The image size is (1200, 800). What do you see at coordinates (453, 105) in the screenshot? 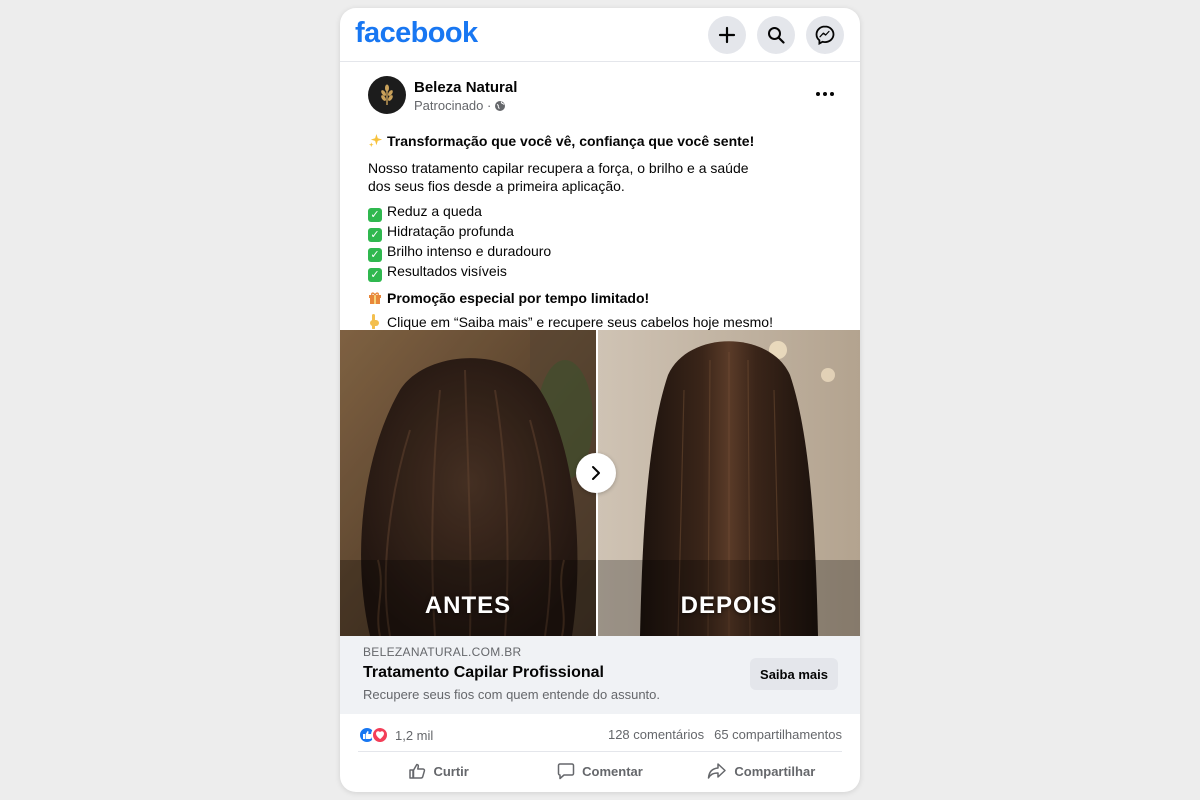
I see `sponsored-text: Patrocinado ·` at bounding box center [453, 105].